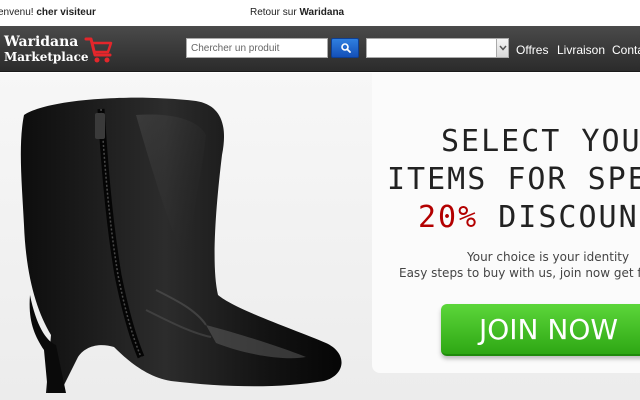 The image size is (640, 400). I want to click on select-arrow, so click(502, 48).